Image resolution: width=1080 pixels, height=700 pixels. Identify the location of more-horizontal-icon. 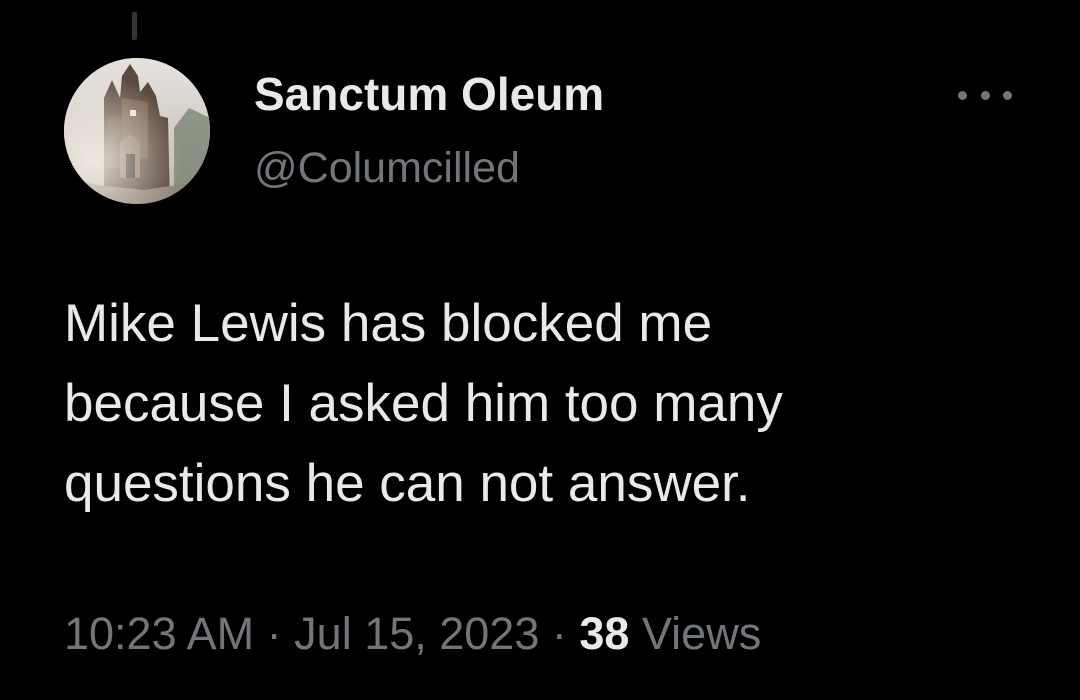
(962, 95).